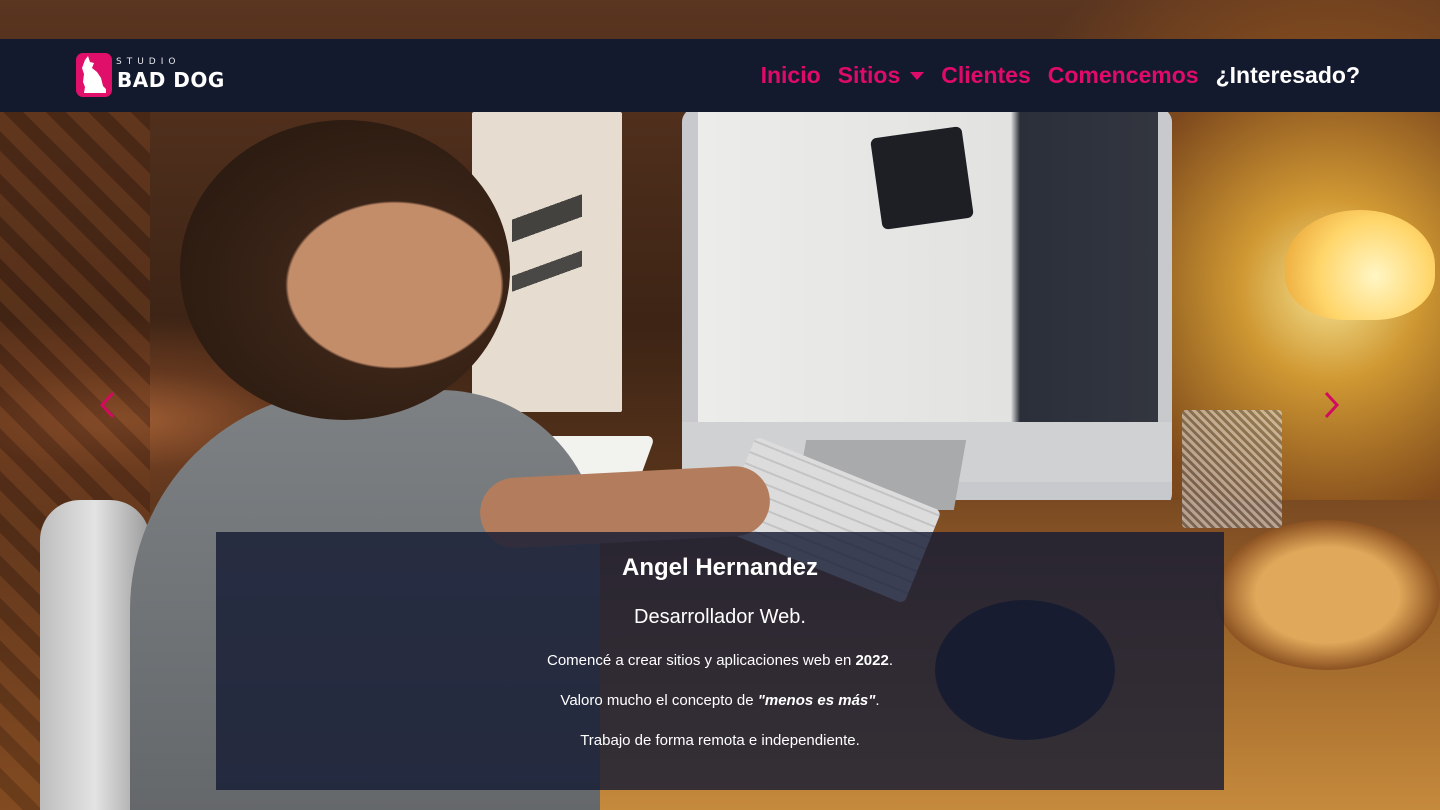 The image size is (1440, 810). I want to click on brand-small-text: STUDIO, so click(148, 62).